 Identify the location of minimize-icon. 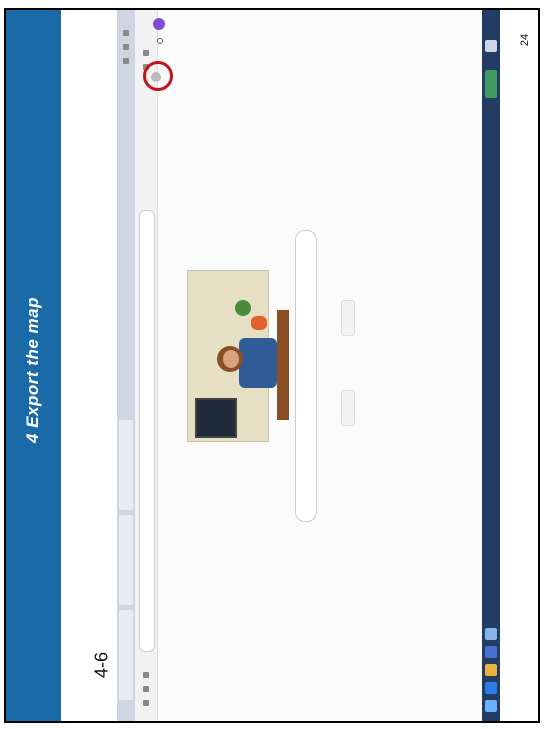
(126, 33).